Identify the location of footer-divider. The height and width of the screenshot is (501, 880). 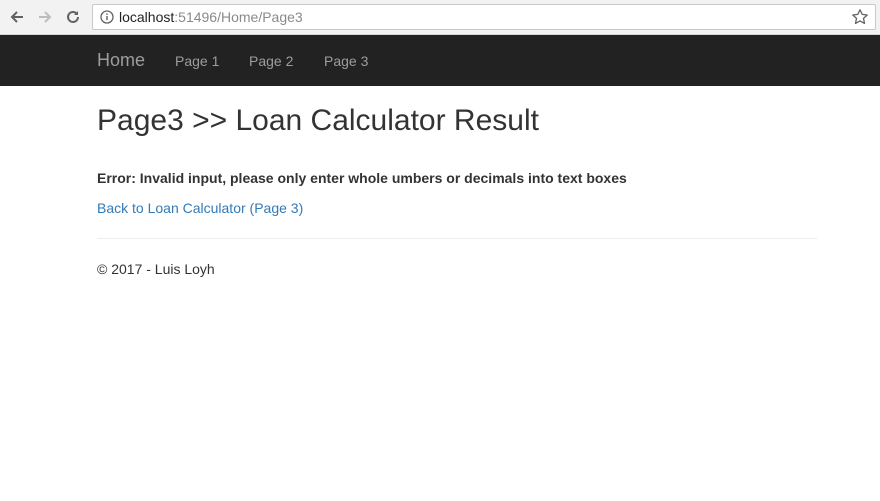
(457, 238).